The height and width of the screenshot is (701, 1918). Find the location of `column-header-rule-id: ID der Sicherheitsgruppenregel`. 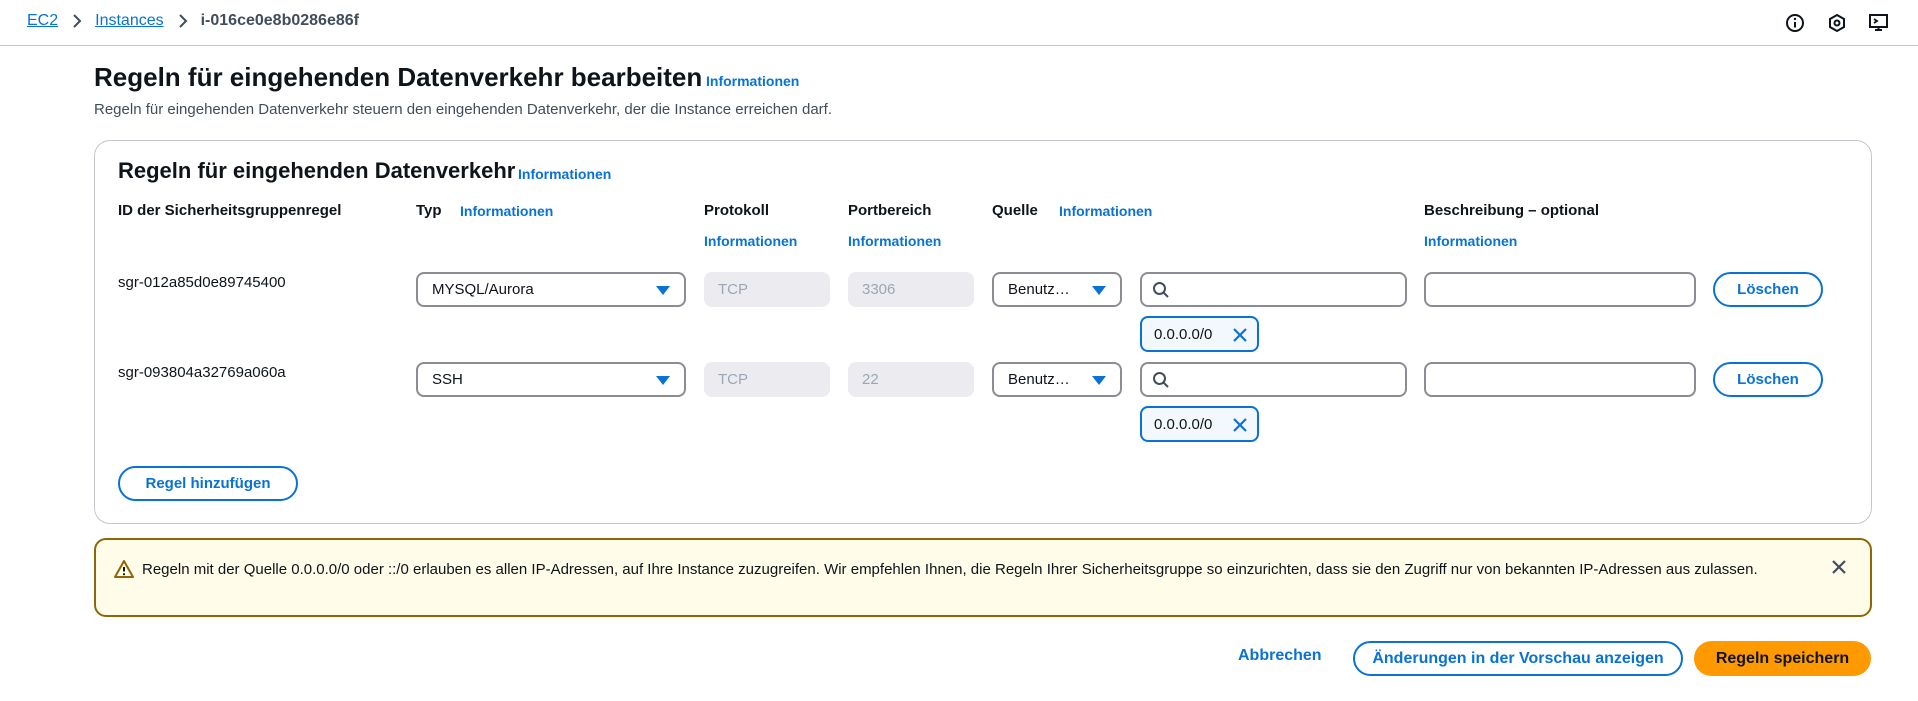

column-header-rule-id: ID der Sicherheitsgruppenregel is located at coordinates (230, 210).